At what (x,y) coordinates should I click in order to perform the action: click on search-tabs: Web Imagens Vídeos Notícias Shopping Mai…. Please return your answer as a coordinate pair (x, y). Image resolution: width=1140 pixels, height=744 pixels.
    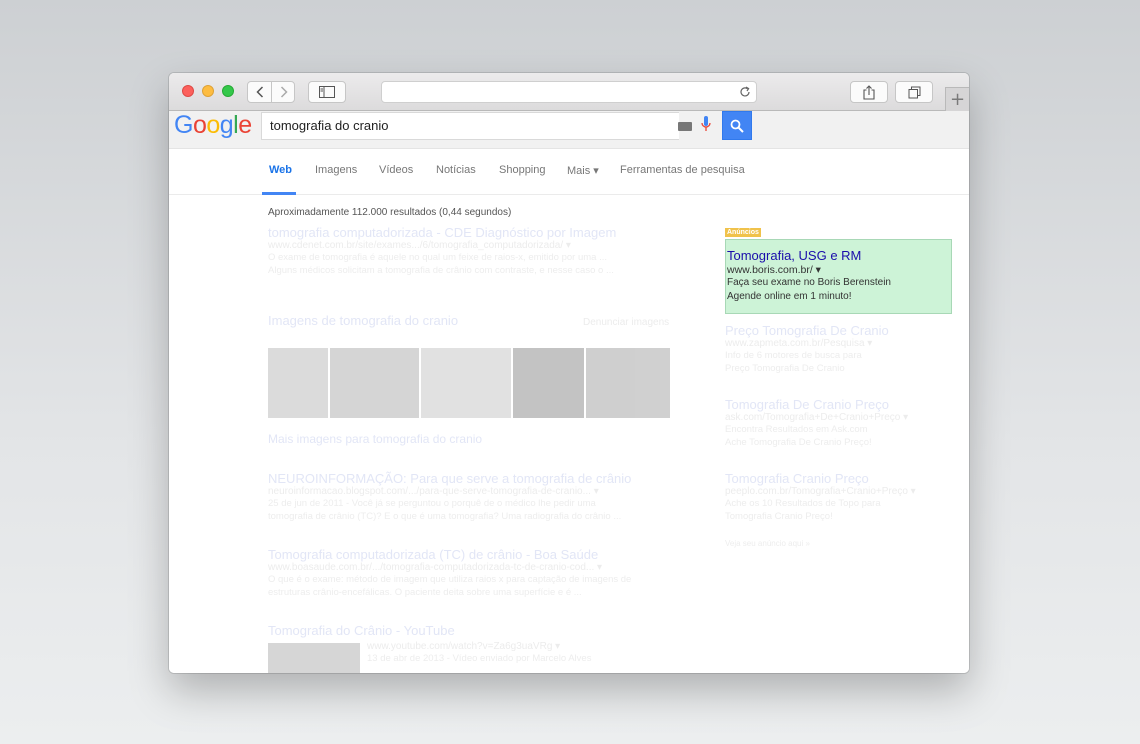
    Looking at the image, I should click on (569, 172).